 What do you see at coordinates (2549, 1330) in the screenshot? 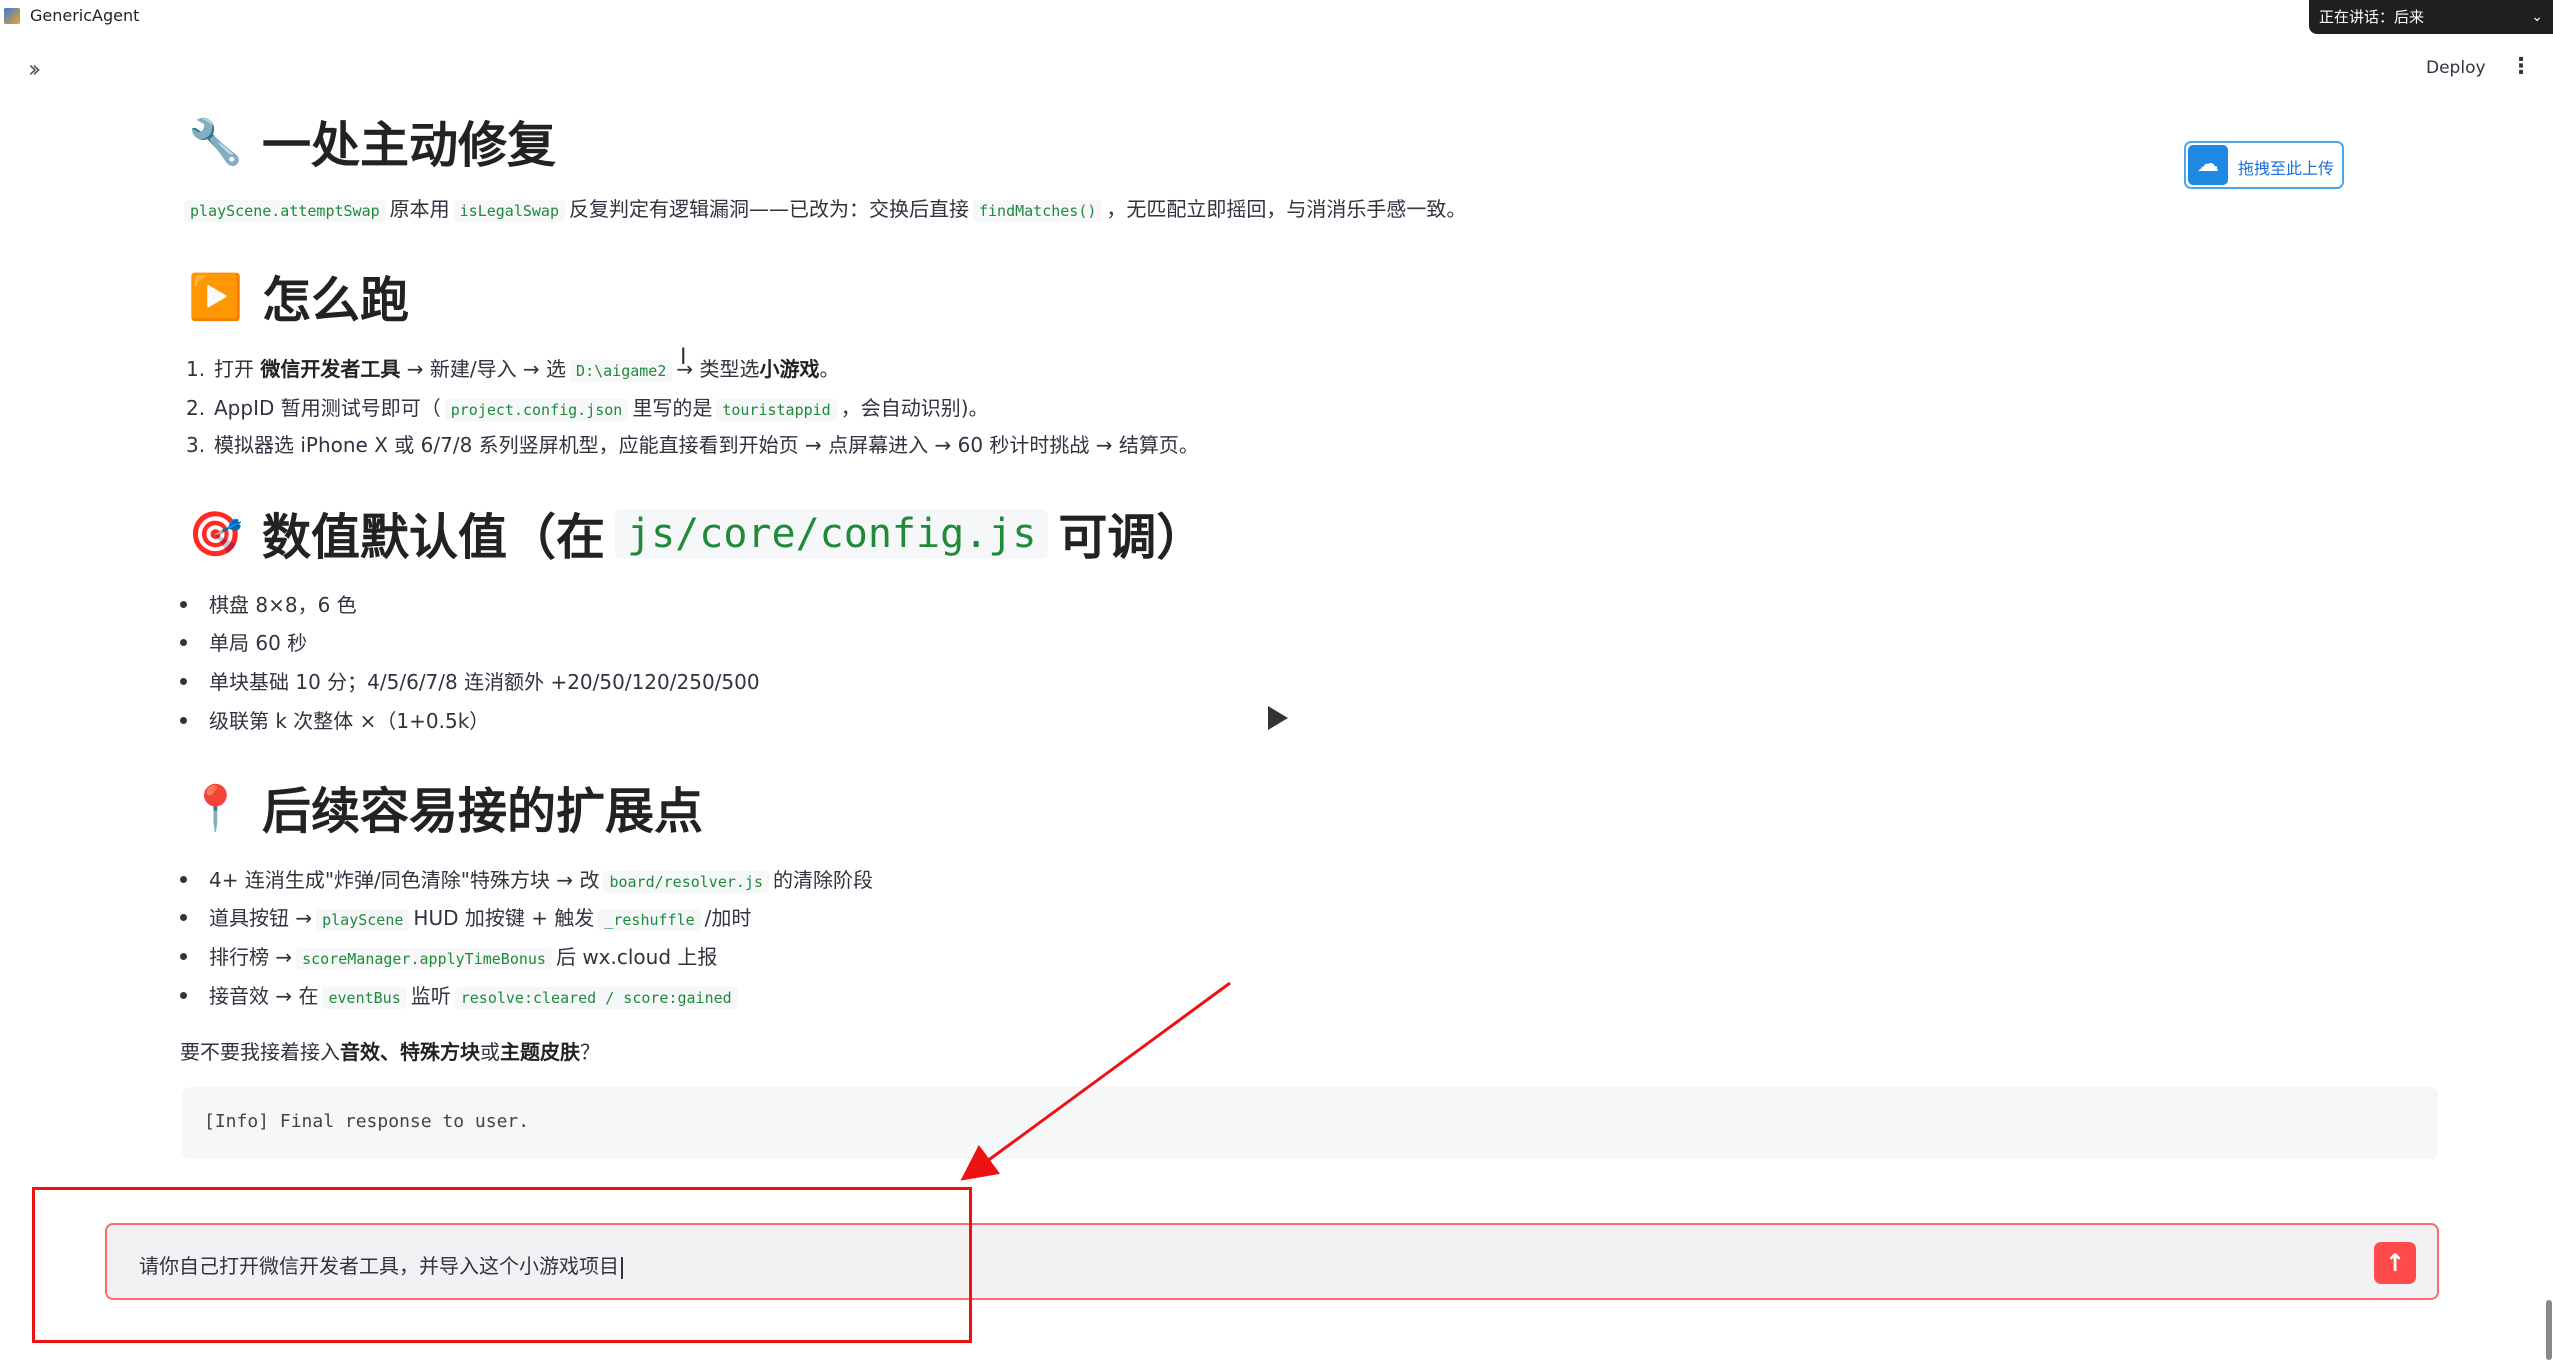
I see `scrollbar` at bounding box center [2549, 1330].